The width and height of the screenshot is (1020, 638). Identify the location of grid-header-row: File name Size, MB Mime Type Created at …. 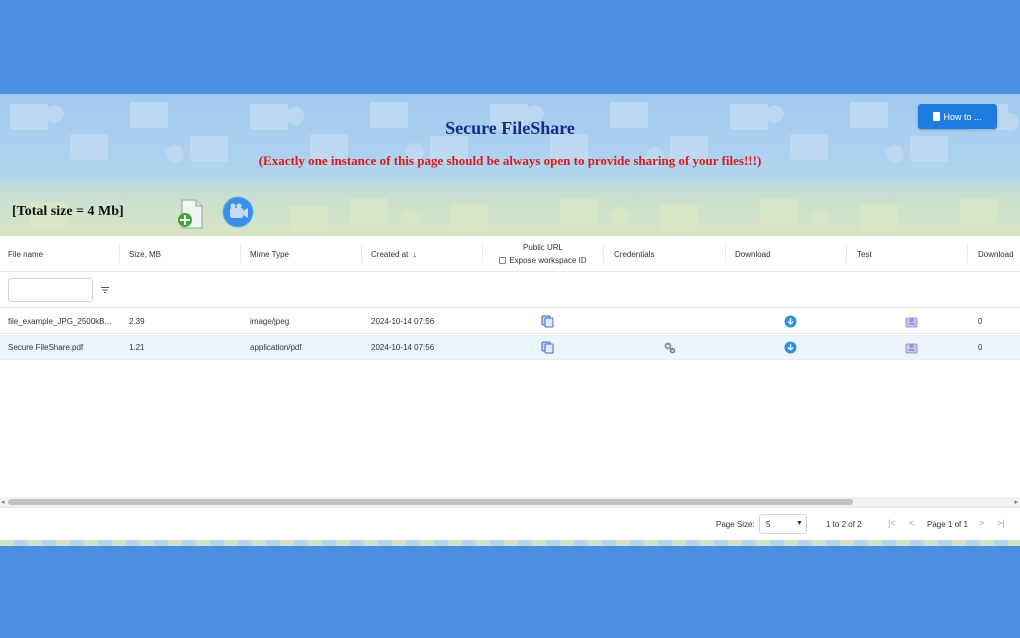
(510, 254).